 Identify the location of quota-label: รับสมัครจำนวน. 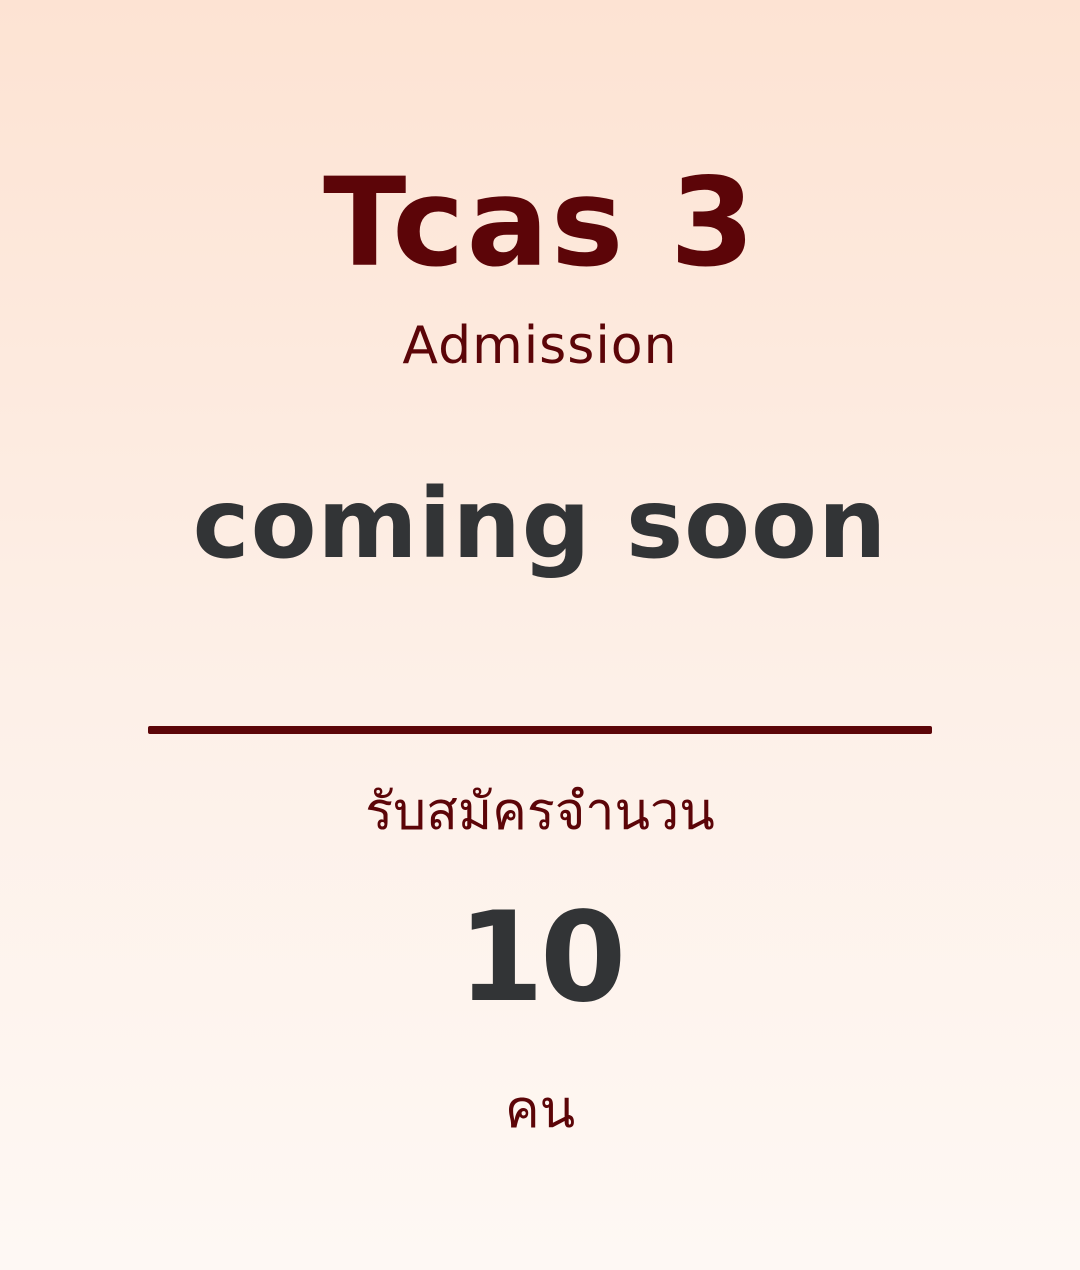
(540, 812).